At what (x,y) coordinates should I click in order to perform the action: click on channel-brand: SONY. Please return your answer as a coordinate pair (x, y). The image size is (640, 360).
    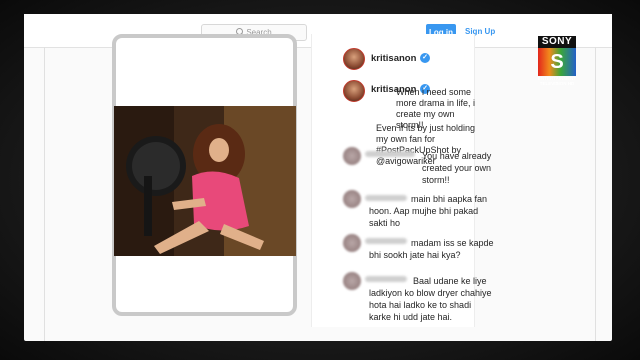
    Looking at the image, I should click on (557, 42).